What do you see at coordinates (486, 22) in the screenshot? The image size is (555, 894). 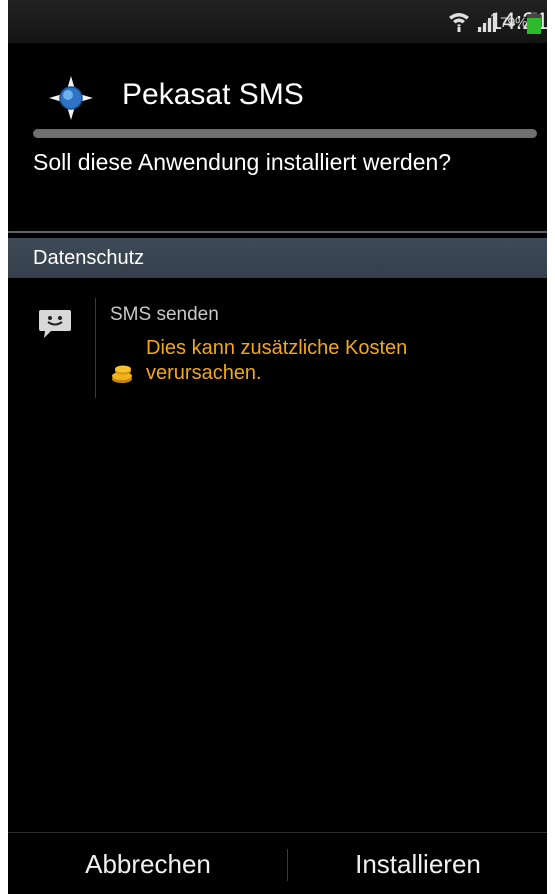 I see `signal-icon` at bounding box center [486, 22].